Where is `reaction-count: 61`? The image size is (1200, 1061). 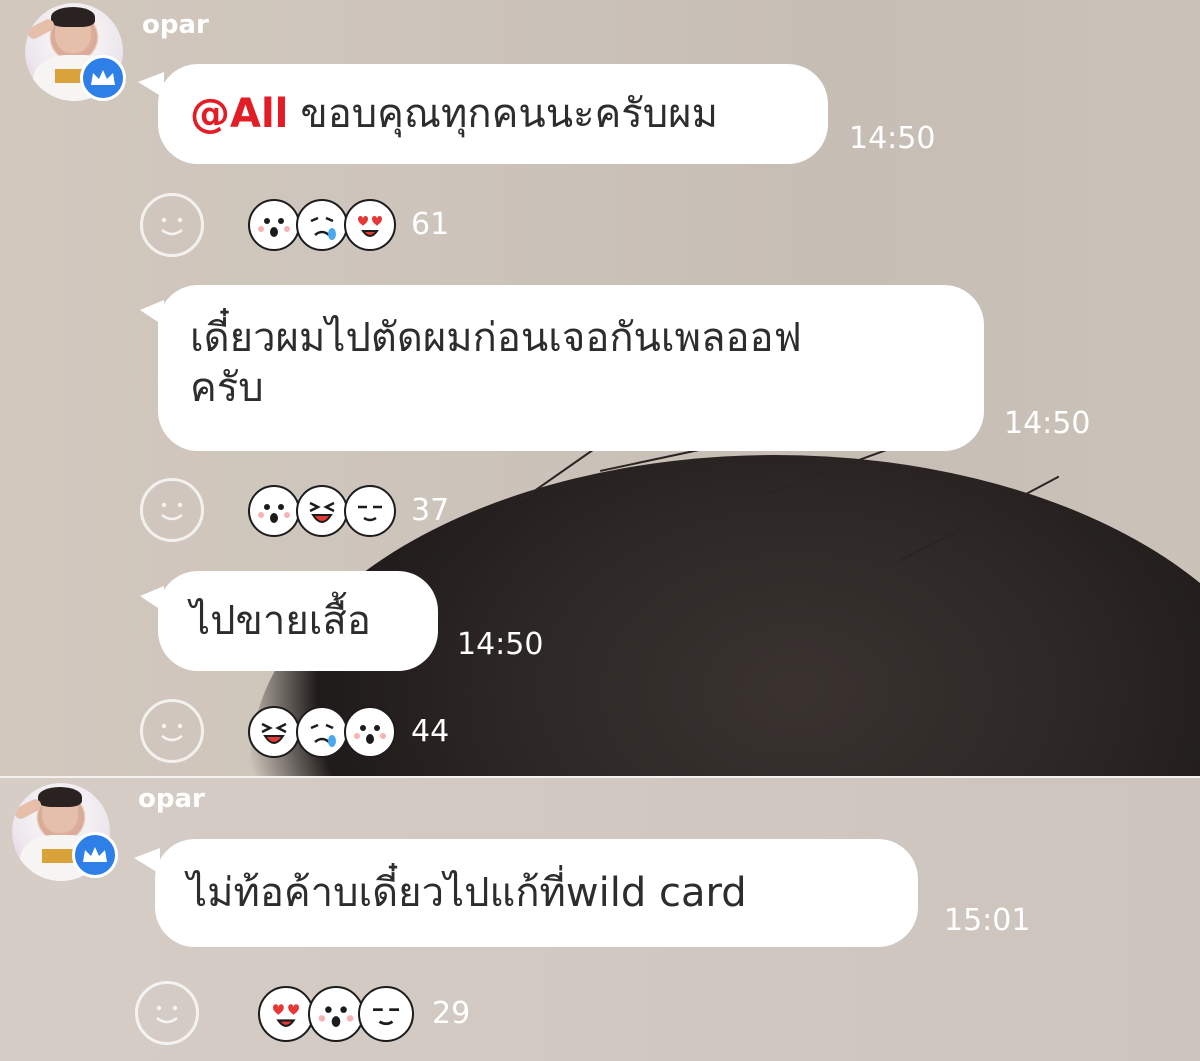
reaction-count: 61 is located at coordinates (430, 224).